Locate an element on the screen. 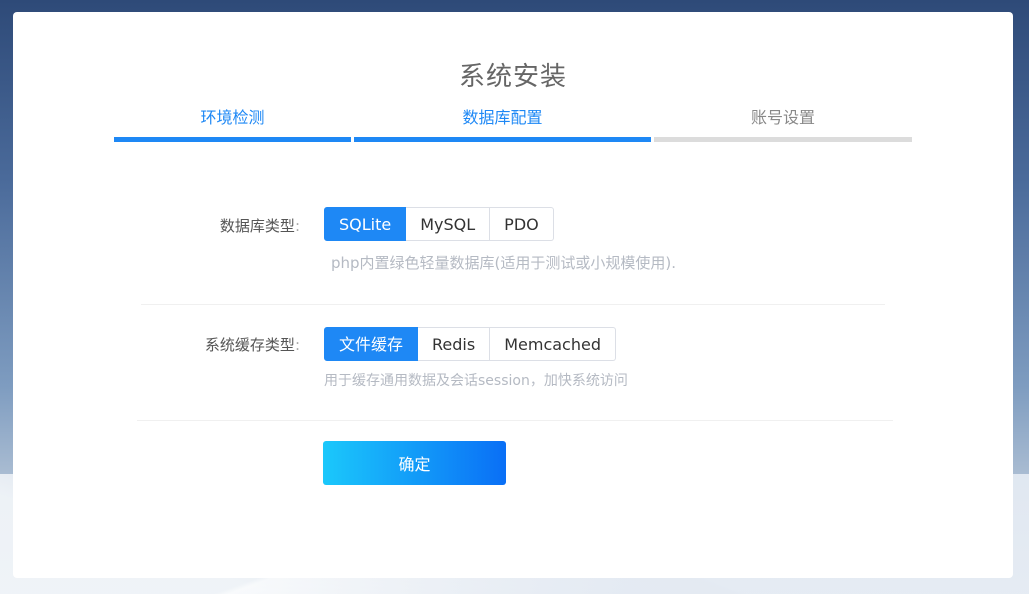 This screenshot has width=1029, height=594. step-environment-check: 环境检测 is located at coordinates (232, 122).